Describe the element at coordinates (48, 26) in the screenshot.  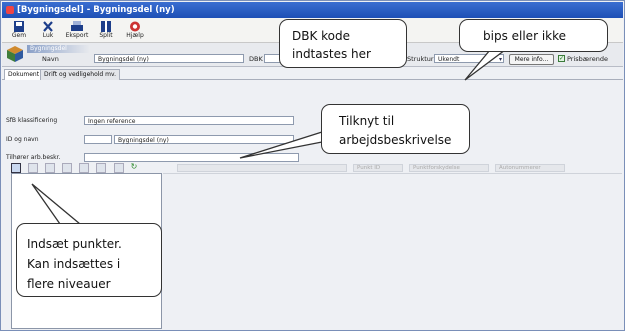
I see `close-icon` at that location.